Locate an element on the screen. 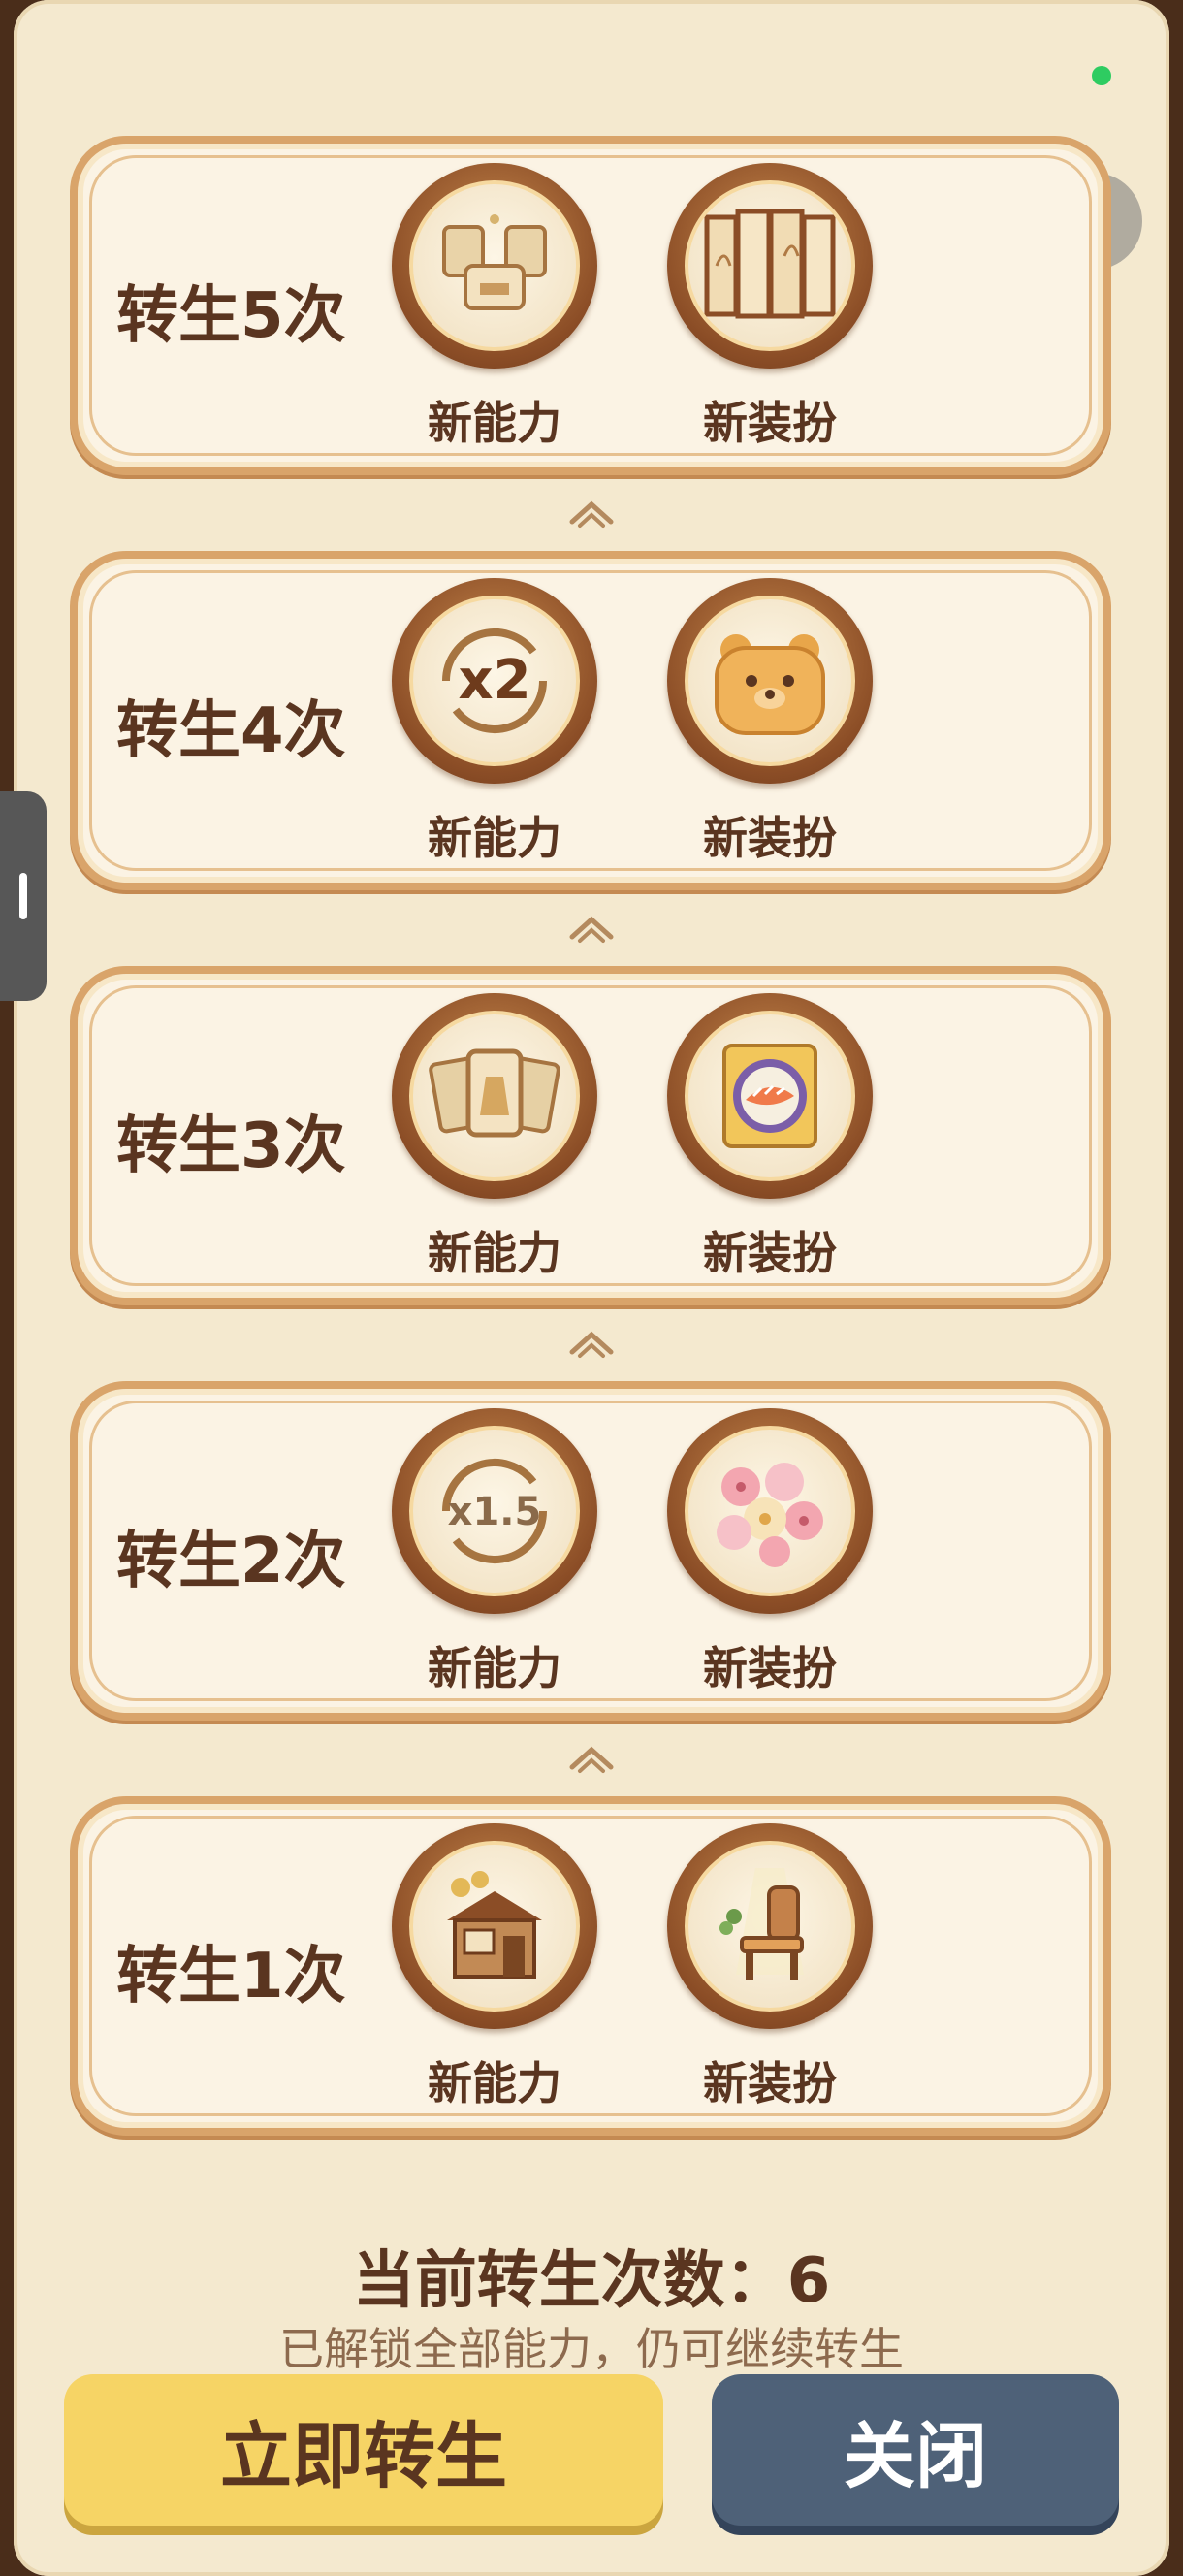 This screenshot has width=1183, height=2576. flower-bouquet-icon is located at coordinates (770, 1511).